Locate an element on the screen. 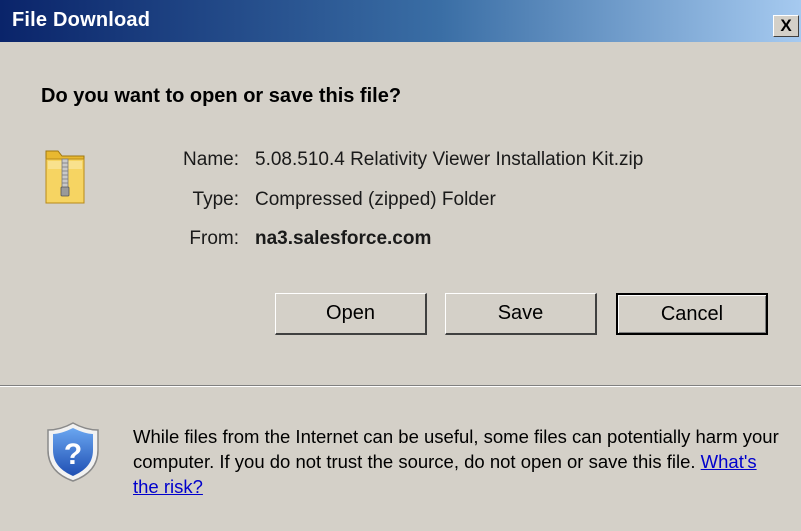 This screenshot has height=531, width=801. security-shield-question-icon: ? is located at coordinates (73, 452).